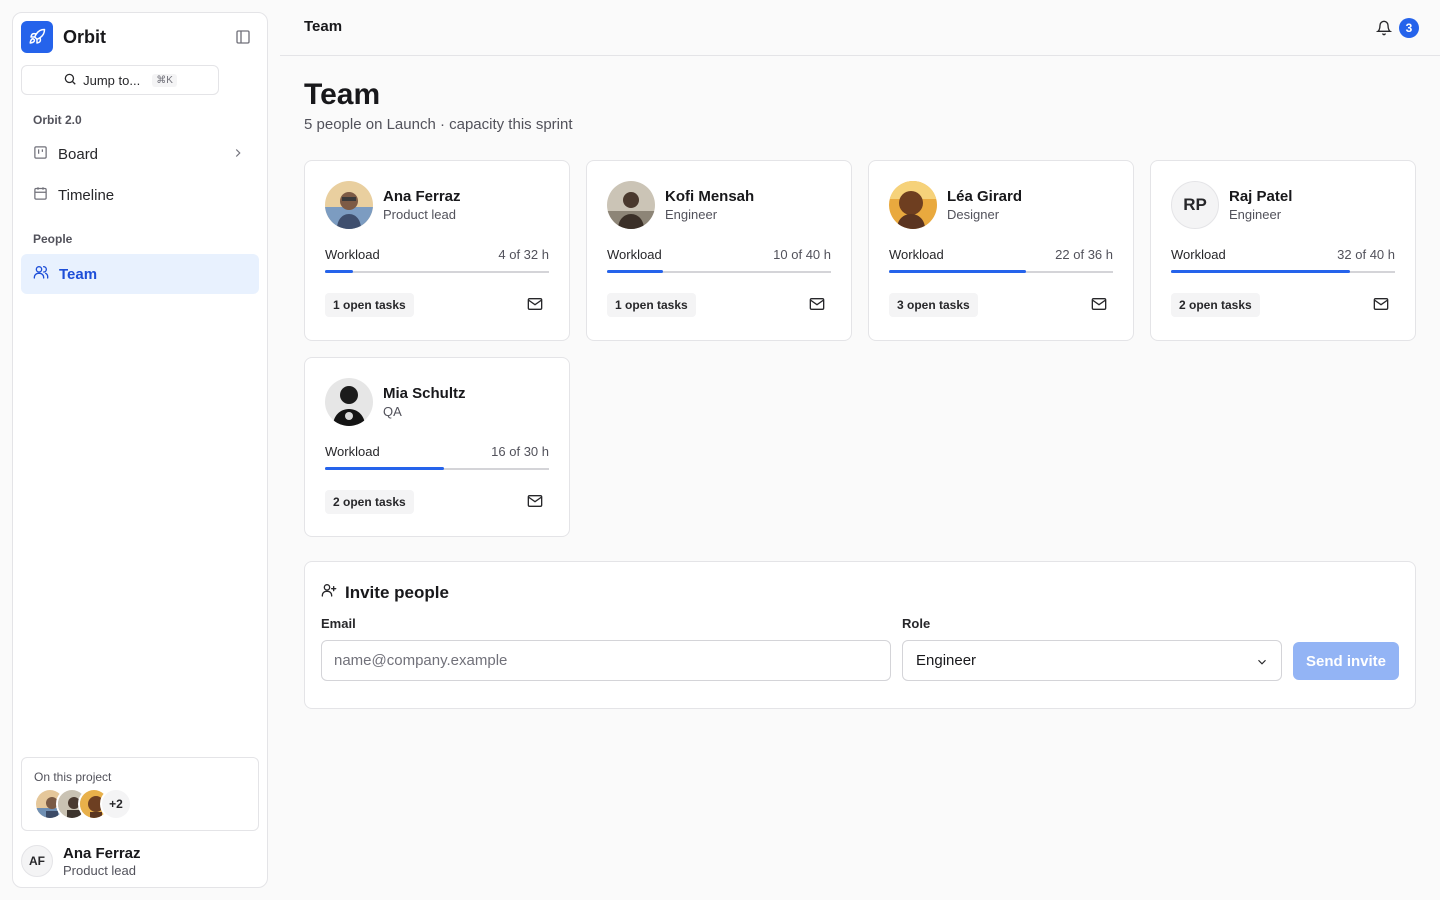  What do you see at coordinates (78, 154) in the screenshot?
I see `sidebar-item-label: Board` at bounding box center [78, 154].